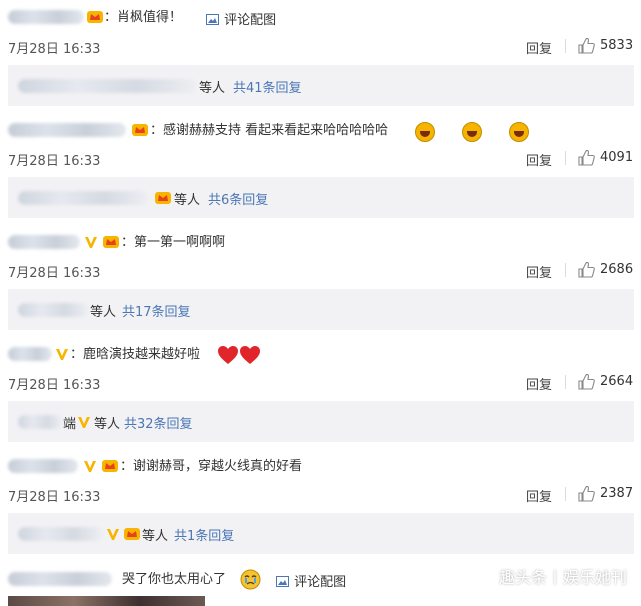 Image resolution: width=641 pixels, height=606 pixels. I want to click on reply-count-link: 共32条回复, so click(158, 422).